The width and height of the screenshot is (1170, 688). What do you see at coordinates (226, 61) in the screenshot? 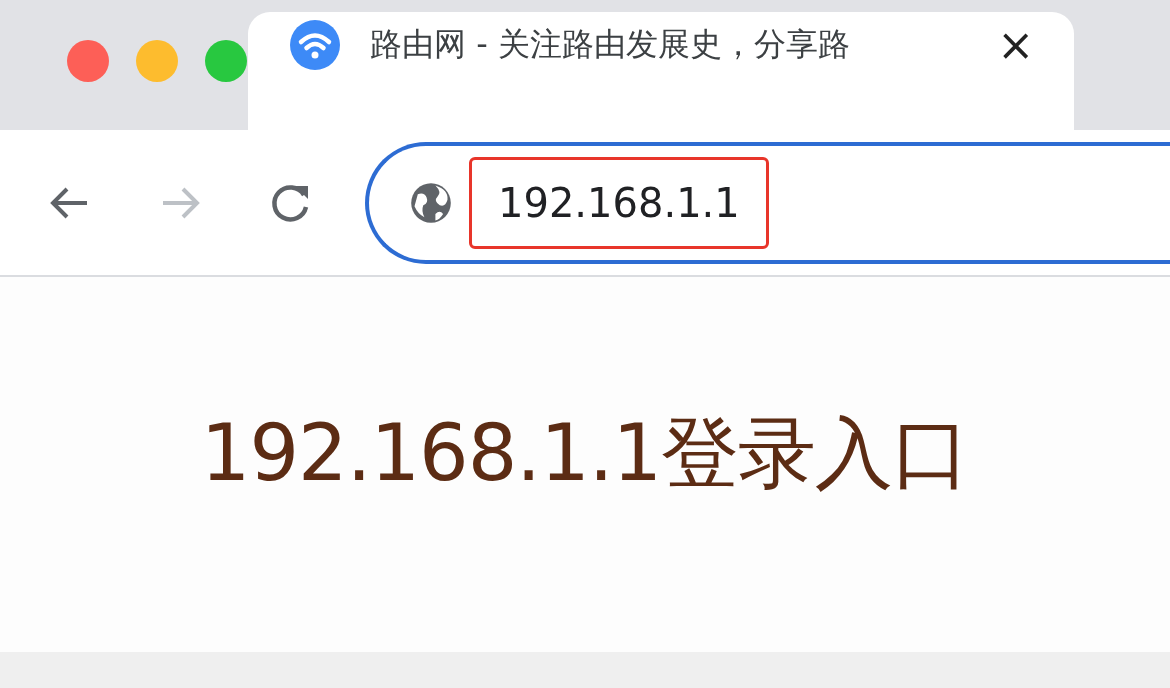
I see `maximize-window-icon` at bounding box center [226, 61].